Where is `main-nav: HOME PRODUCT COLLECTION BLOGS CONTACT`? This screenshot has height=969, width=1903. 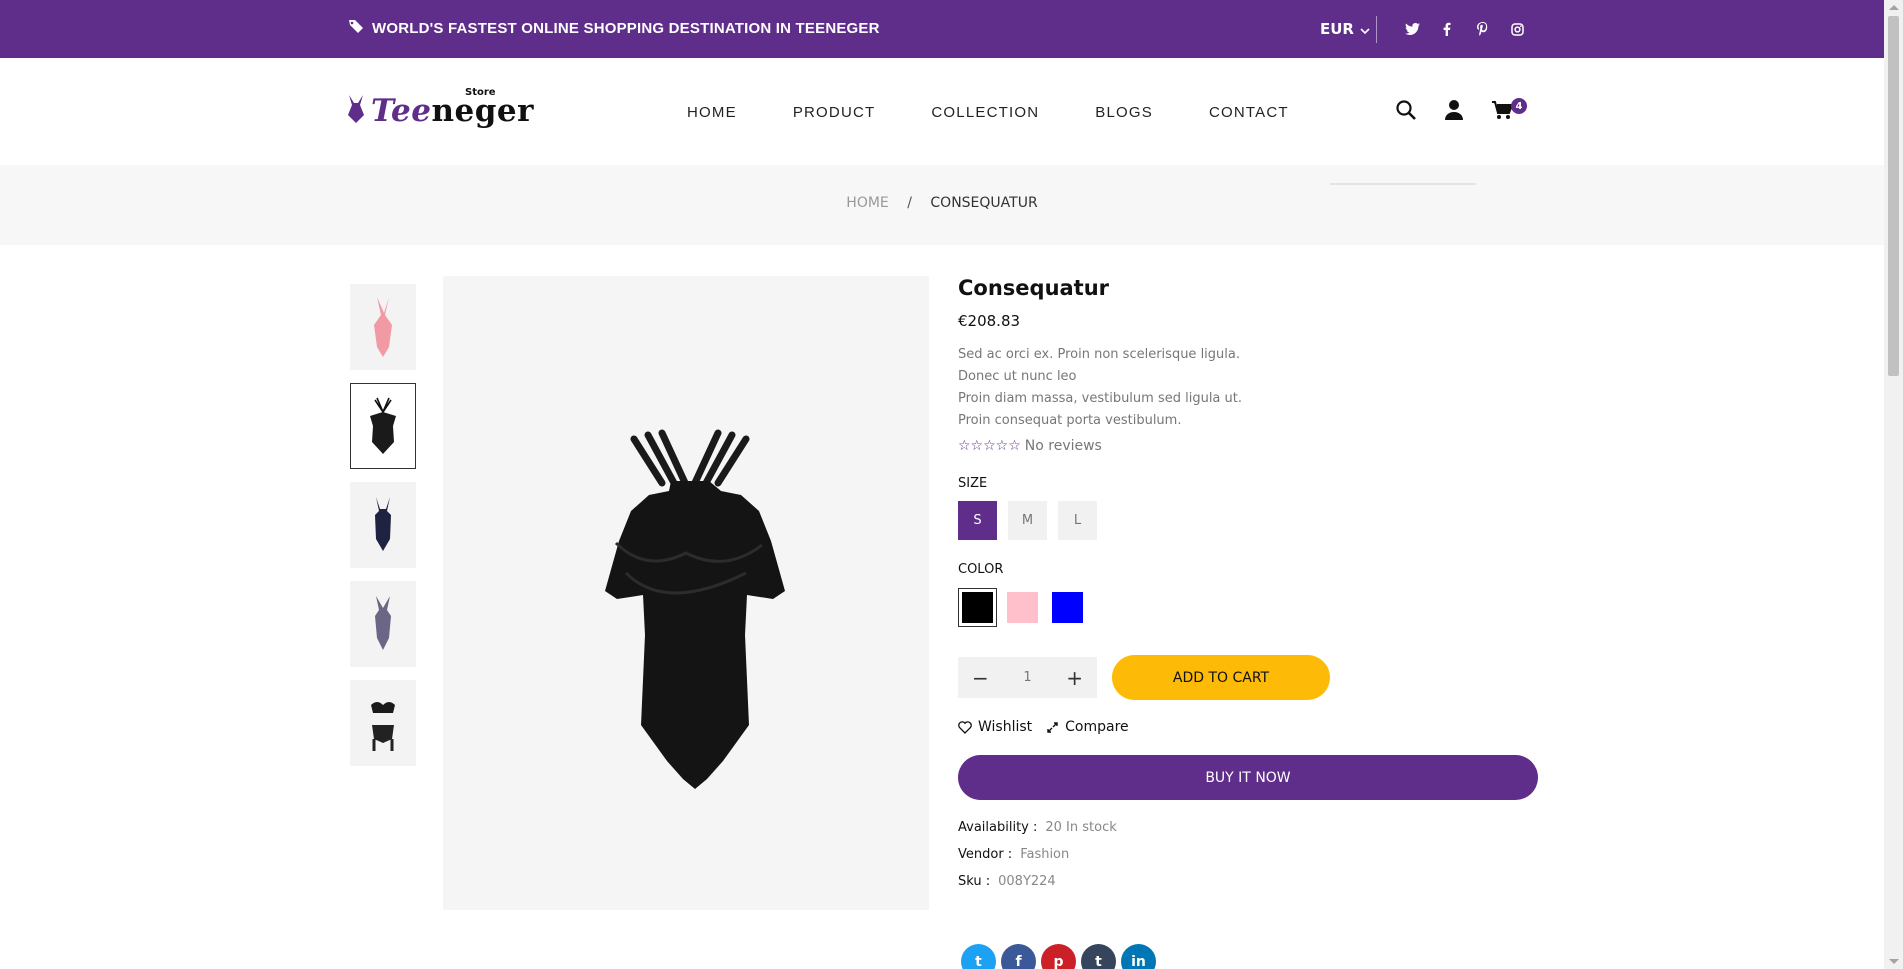
main-nav: HOME PRODUCT COLLECTION BLOGS CONTACT is located at coordinates (988, 112).